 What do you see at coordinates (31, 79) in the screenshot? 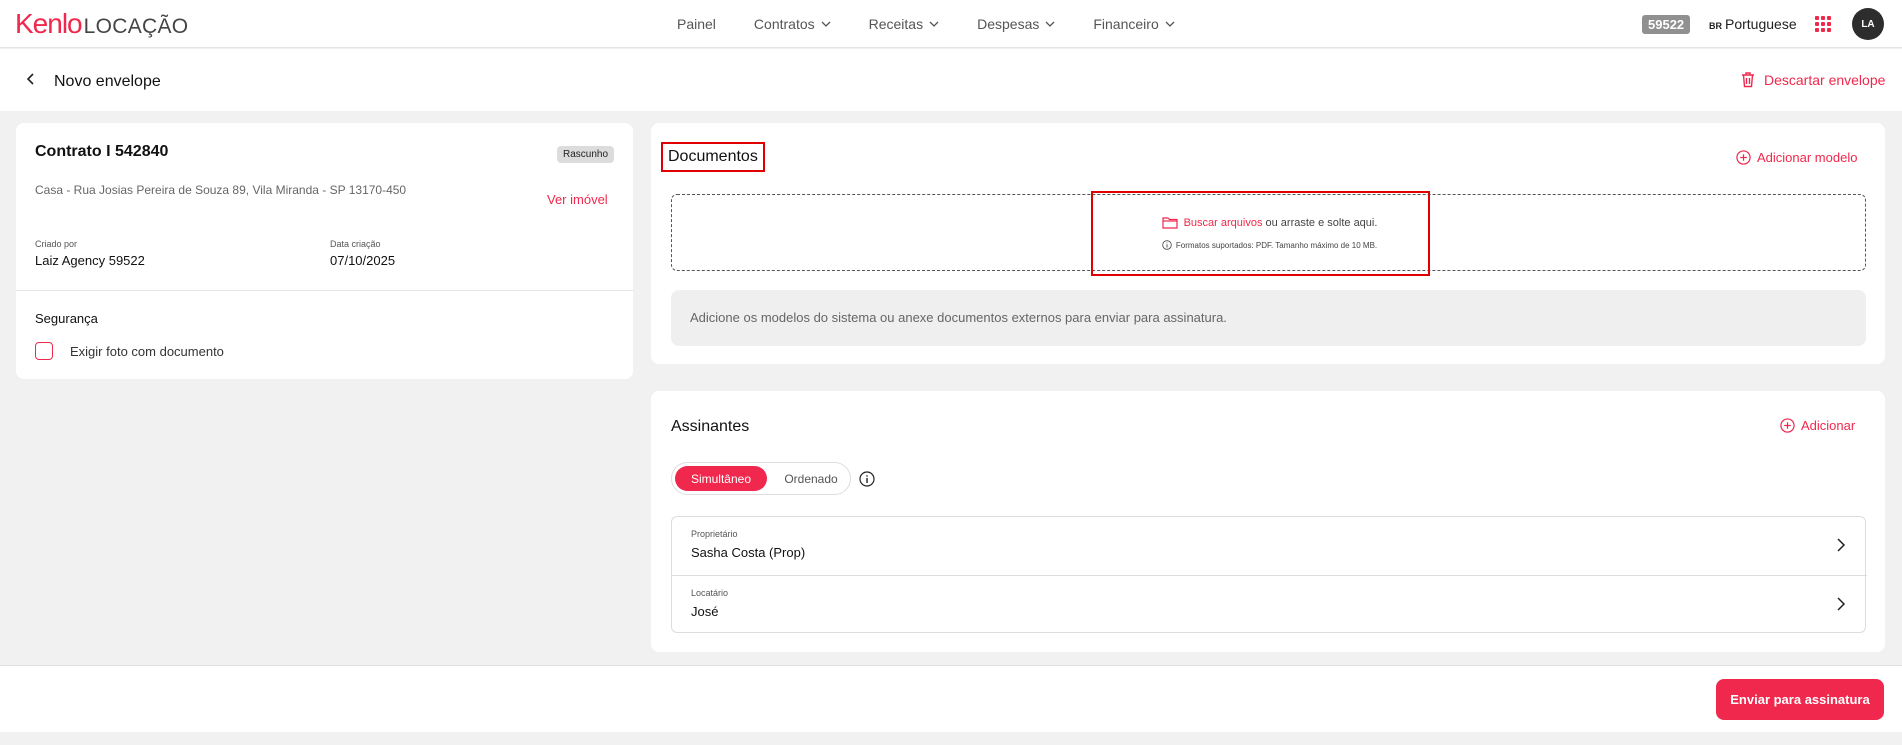
I see `back-arrow-icon` at bounding box center [31, 79].